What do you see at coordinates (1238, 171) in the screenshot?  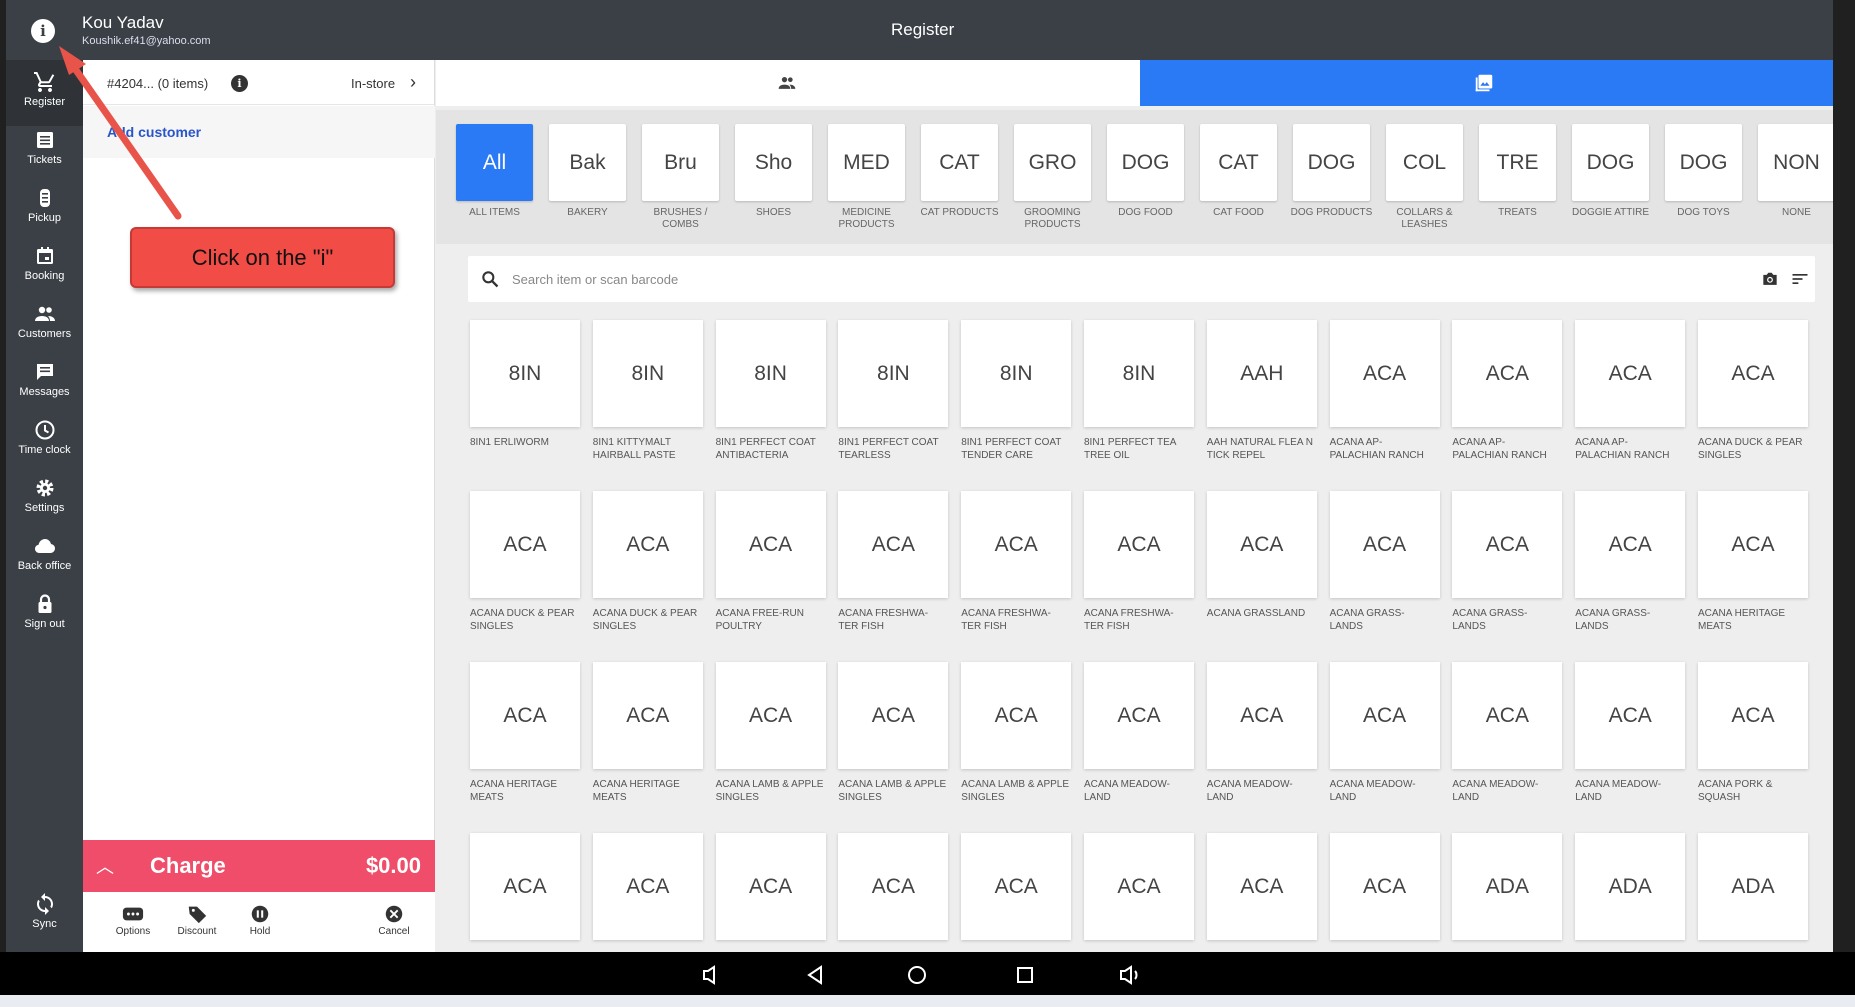 I see `category-tile: CAT CAT FOOD` at bounding box center [1238, 171].